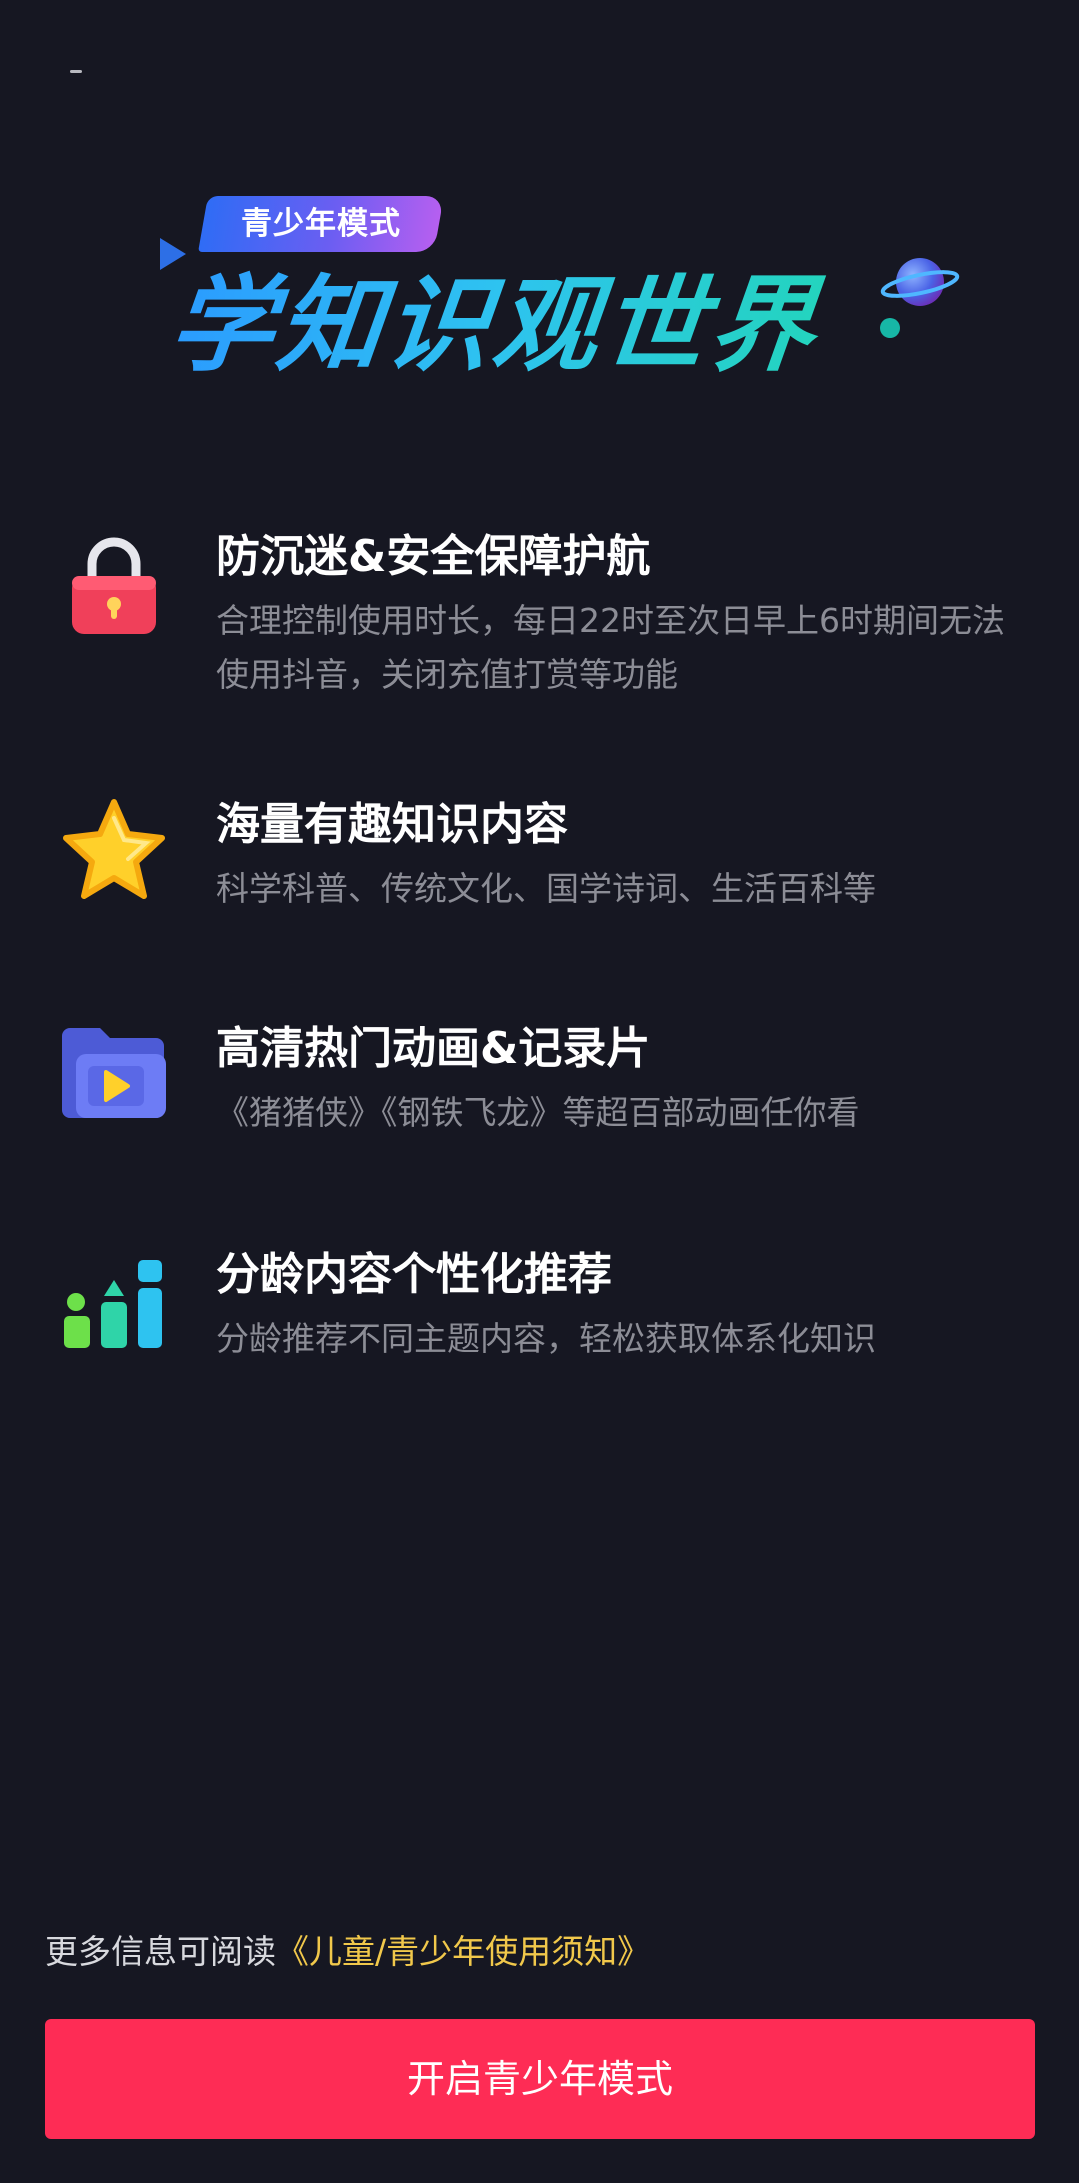 The height and width of the screenshot is (2183, 1079). I want to click on star-icon, so click(114, 849).